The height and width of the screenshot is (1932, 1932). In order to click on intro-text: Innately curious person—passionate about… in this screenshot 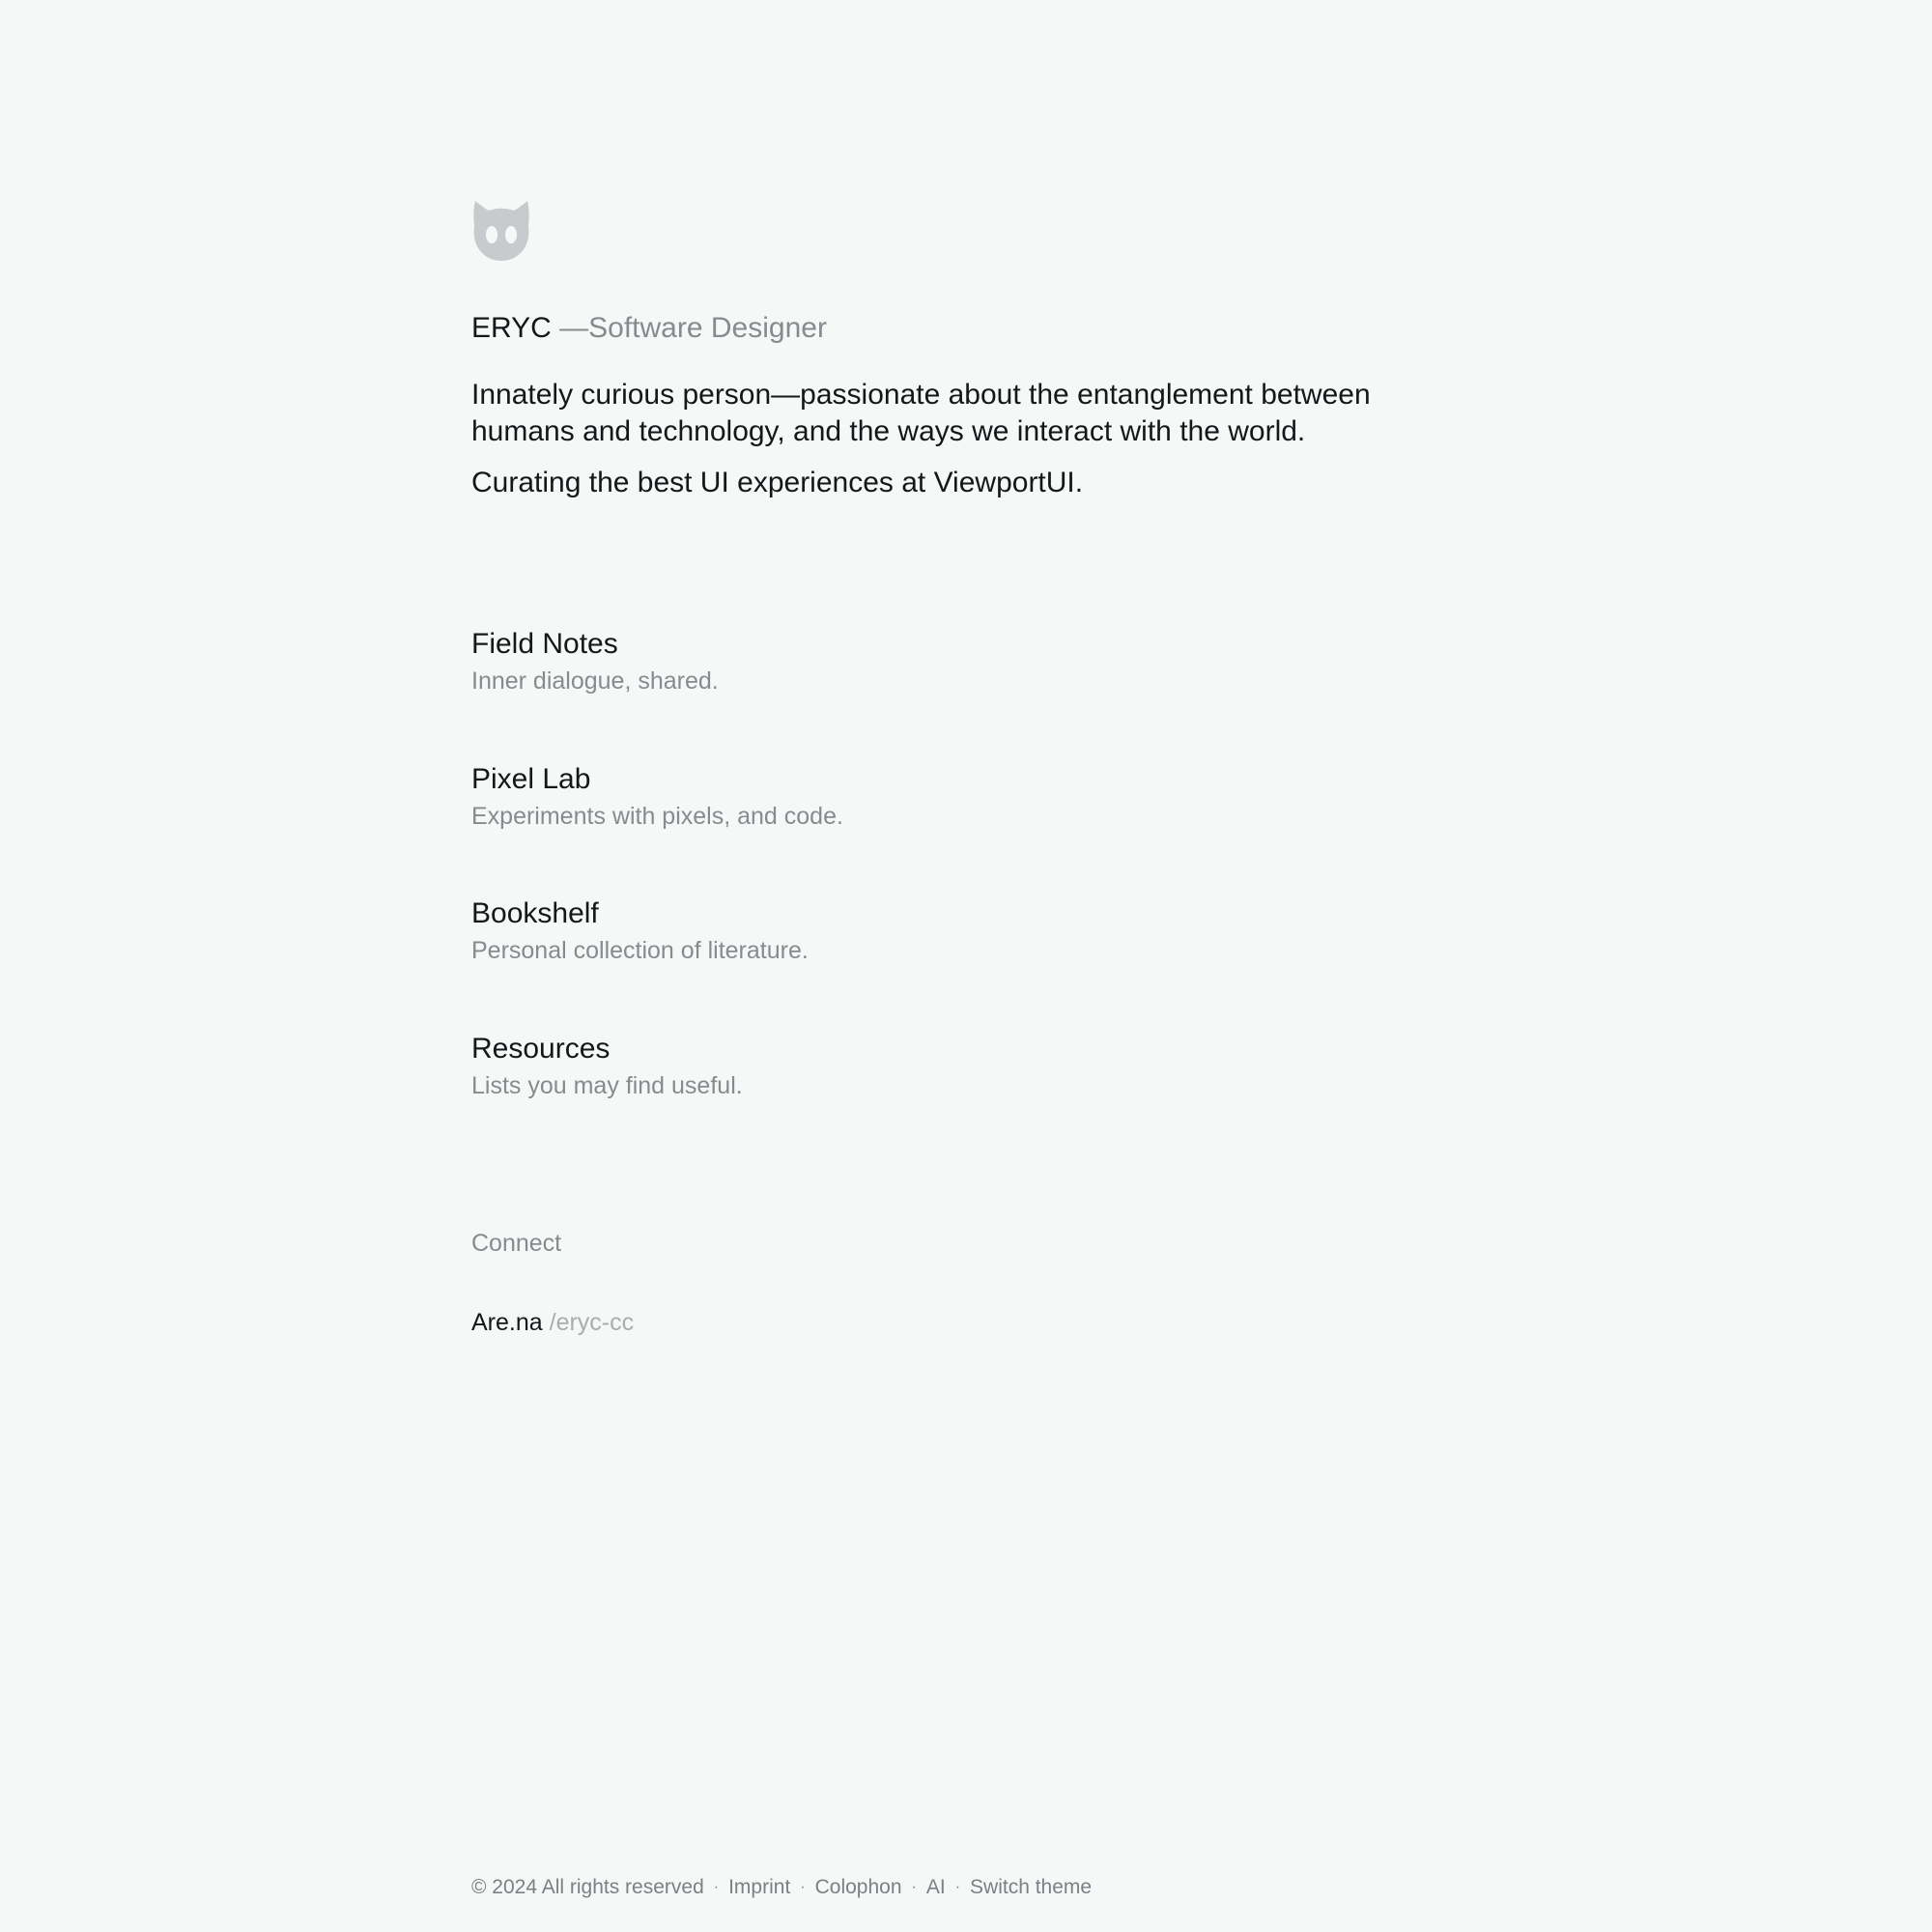, I will do `click(954, 439)`.